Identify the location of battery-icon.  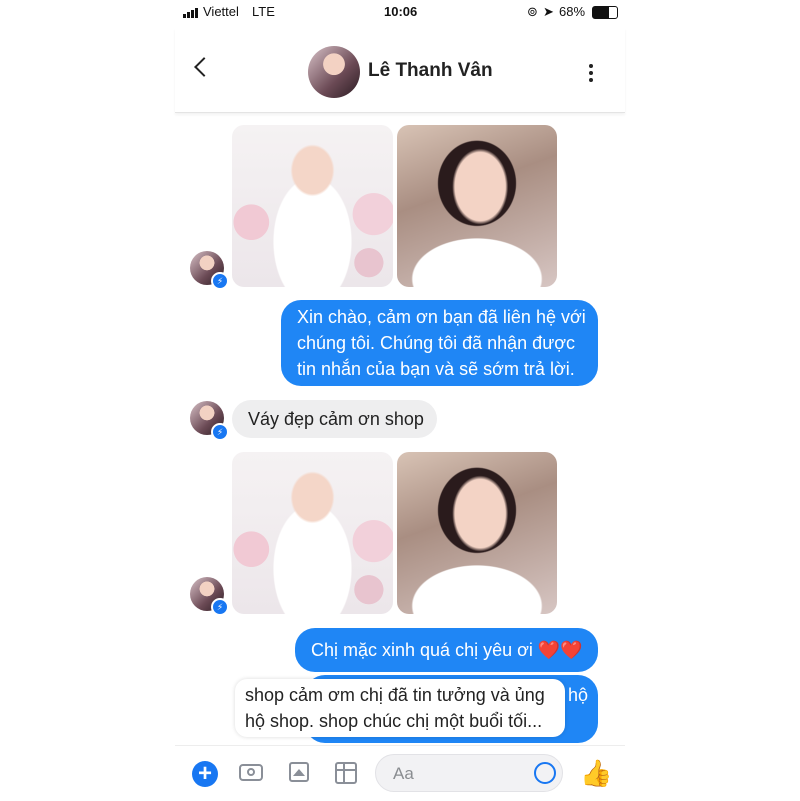
(605, 12).